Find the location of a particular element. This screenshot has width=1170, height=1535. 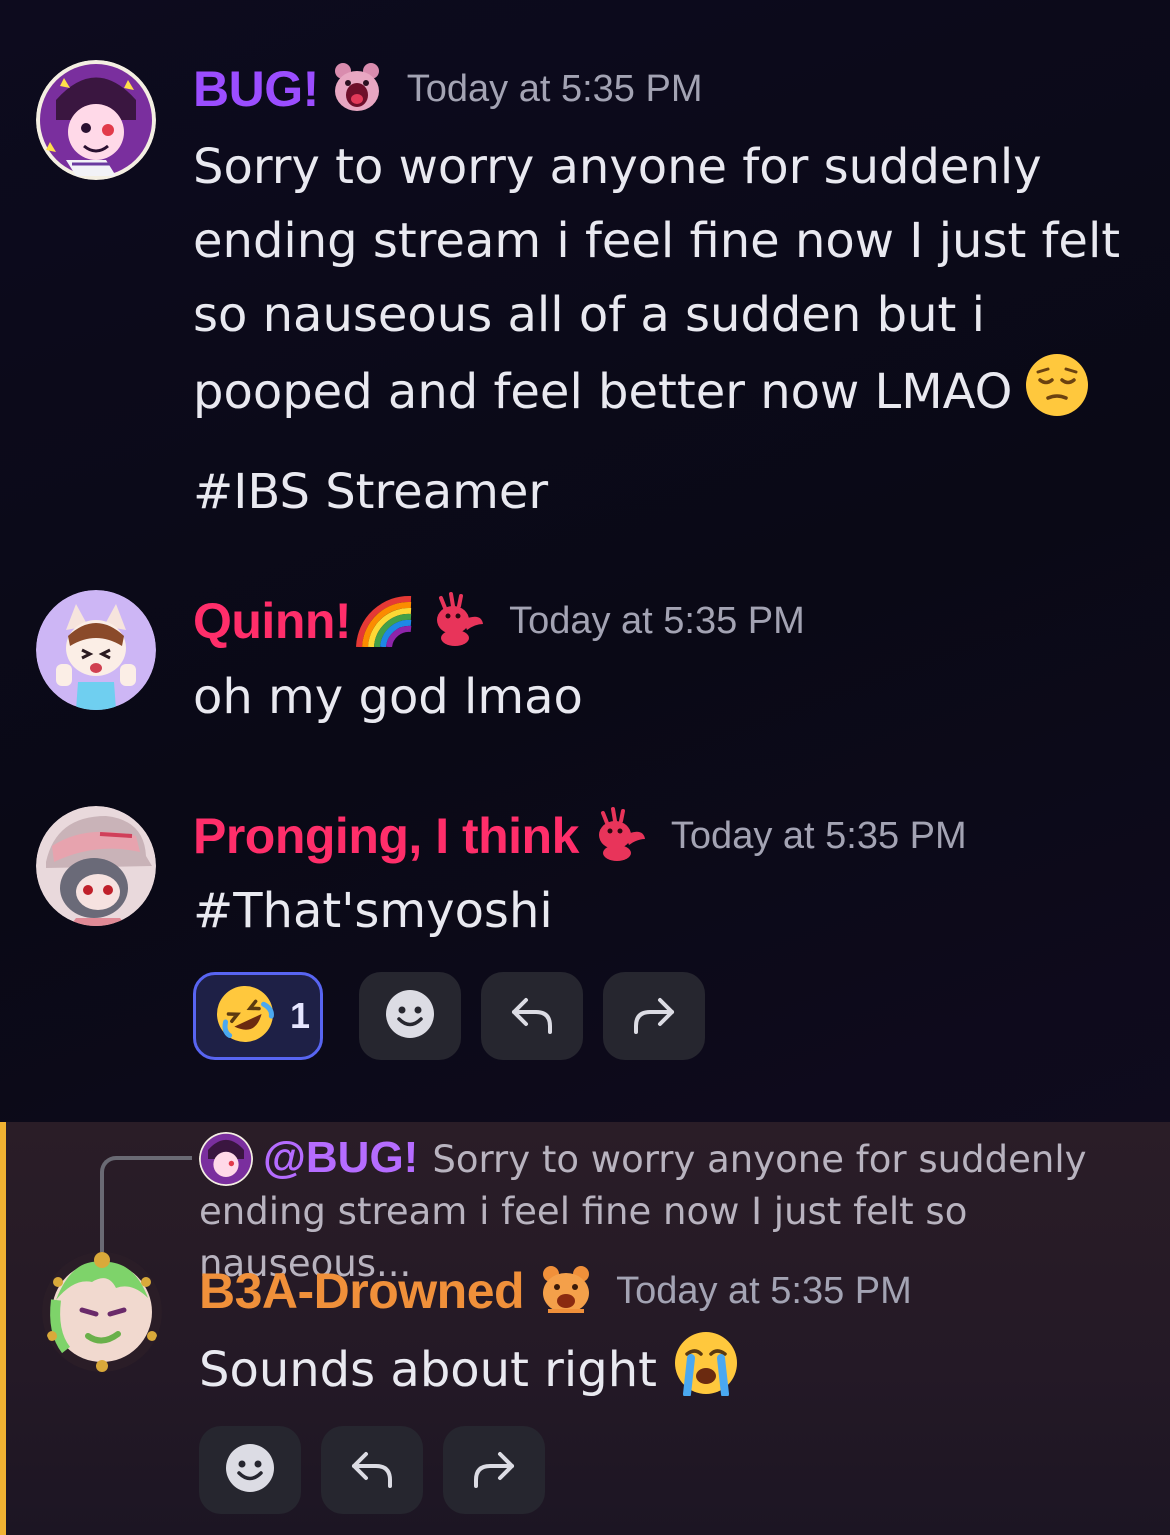

avatar-bug is located at coordinates (96, 120).